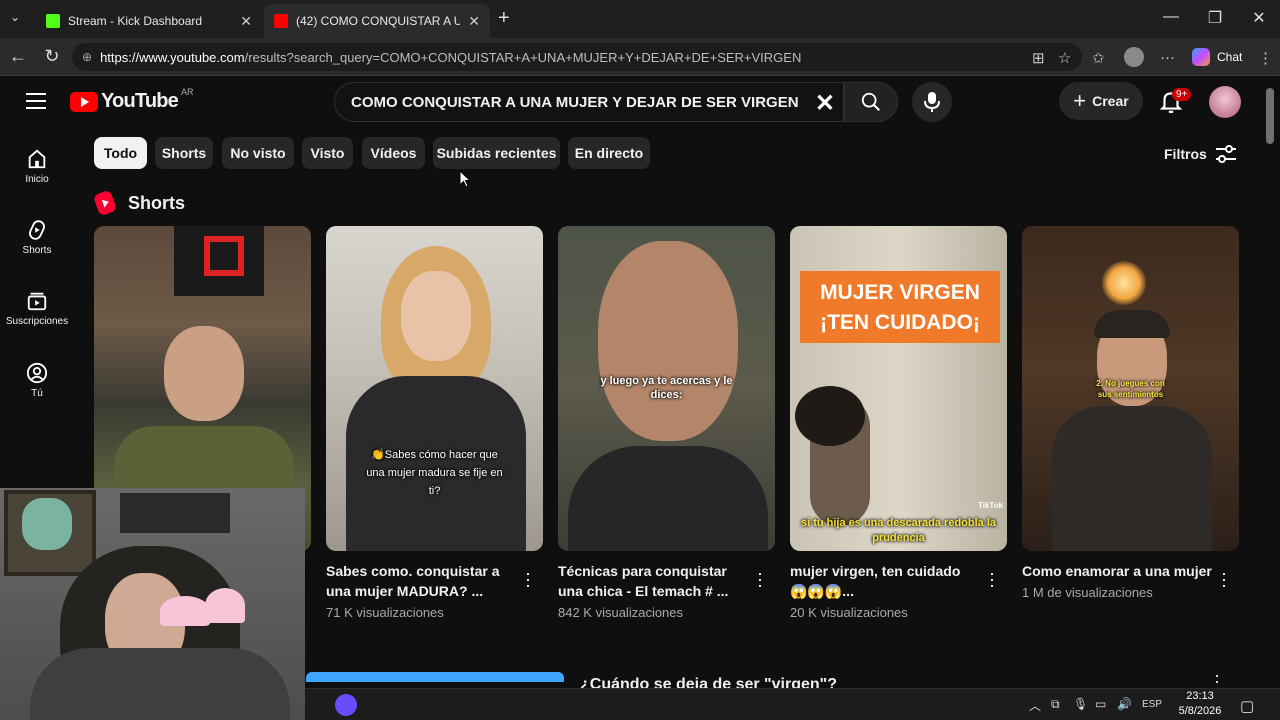 The width and height of the screenshot is (1280, 720). Describe the element at coordinates (1230, 57) in the screenshot. I see `chat-label: Chat` at that location.